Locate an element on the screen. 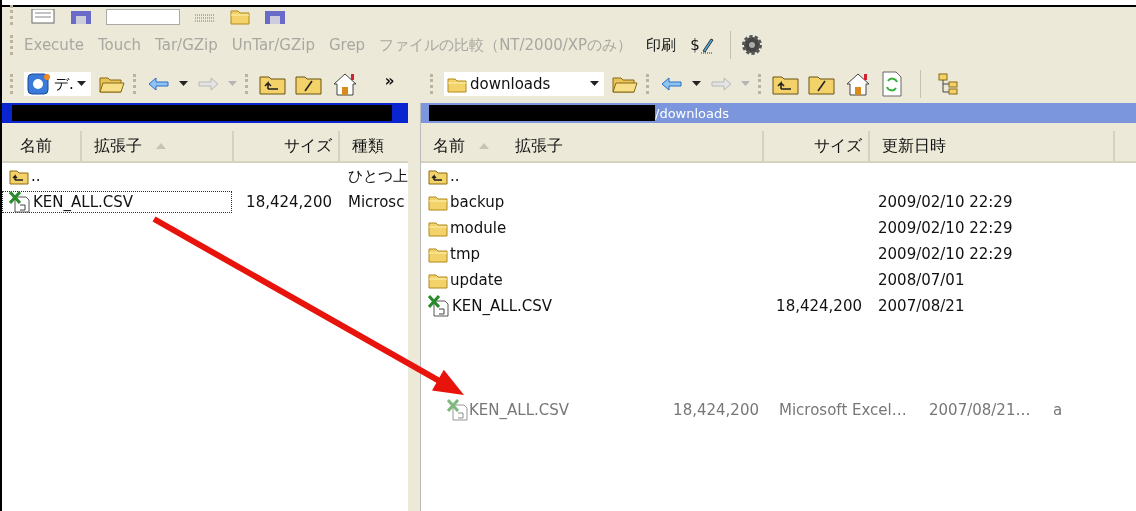 Image resolution: width=1136 pixels, height=511 pixels. combo-field is located at coordinates (143, 17).